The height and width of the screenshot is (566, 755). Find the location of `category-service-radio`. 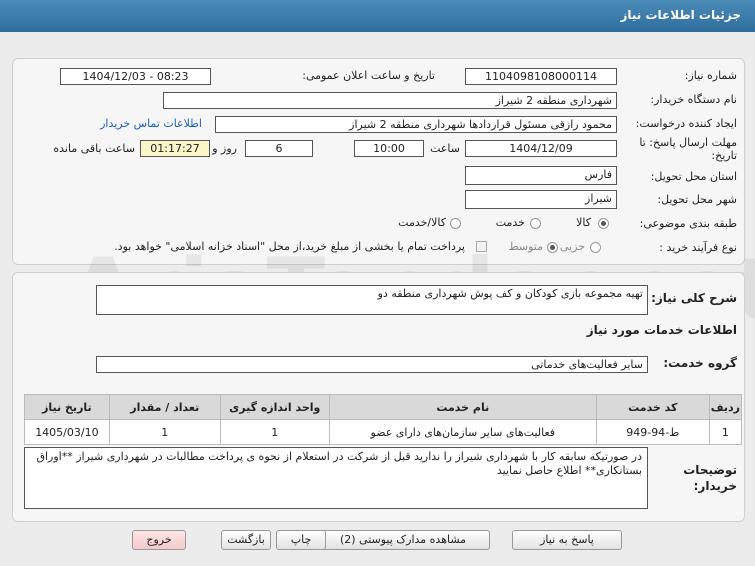

category-service-radio is located at coordinates (535, 223).